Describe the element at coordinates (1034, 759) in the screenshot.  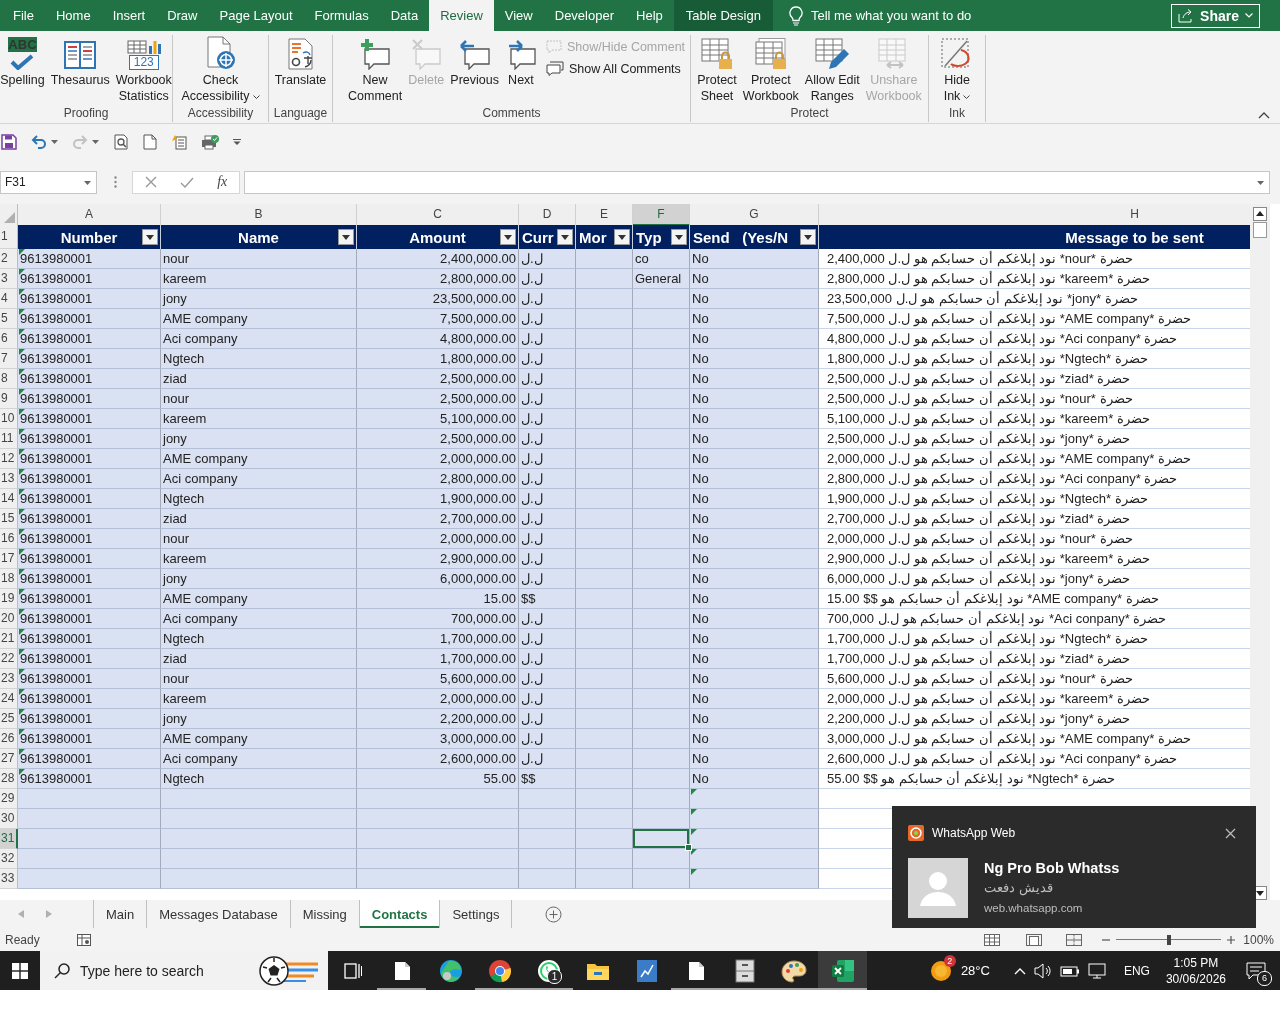
I see `table-cell: حضرة *Aci conpany* نود إبلاغكم أن حسابكم هو ل.ل 2,600,000` at that location.